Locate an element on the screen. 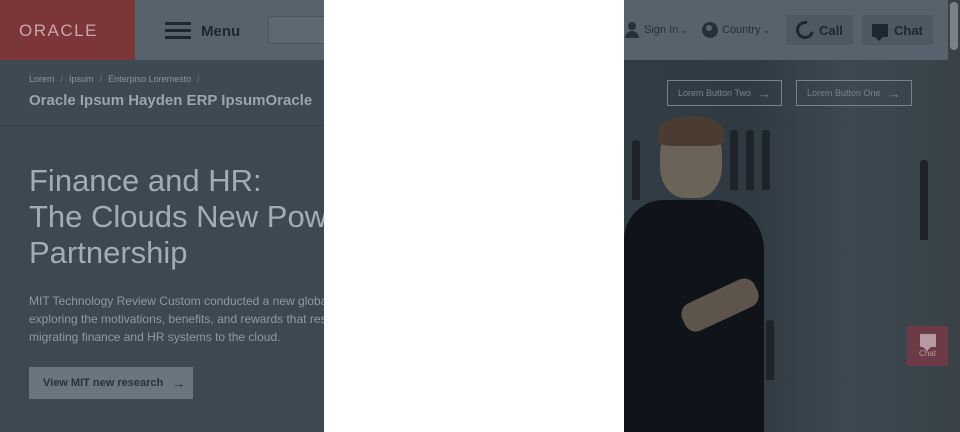 The image size is (960, 432). call-button: Call is located at coordinates (819, 30).